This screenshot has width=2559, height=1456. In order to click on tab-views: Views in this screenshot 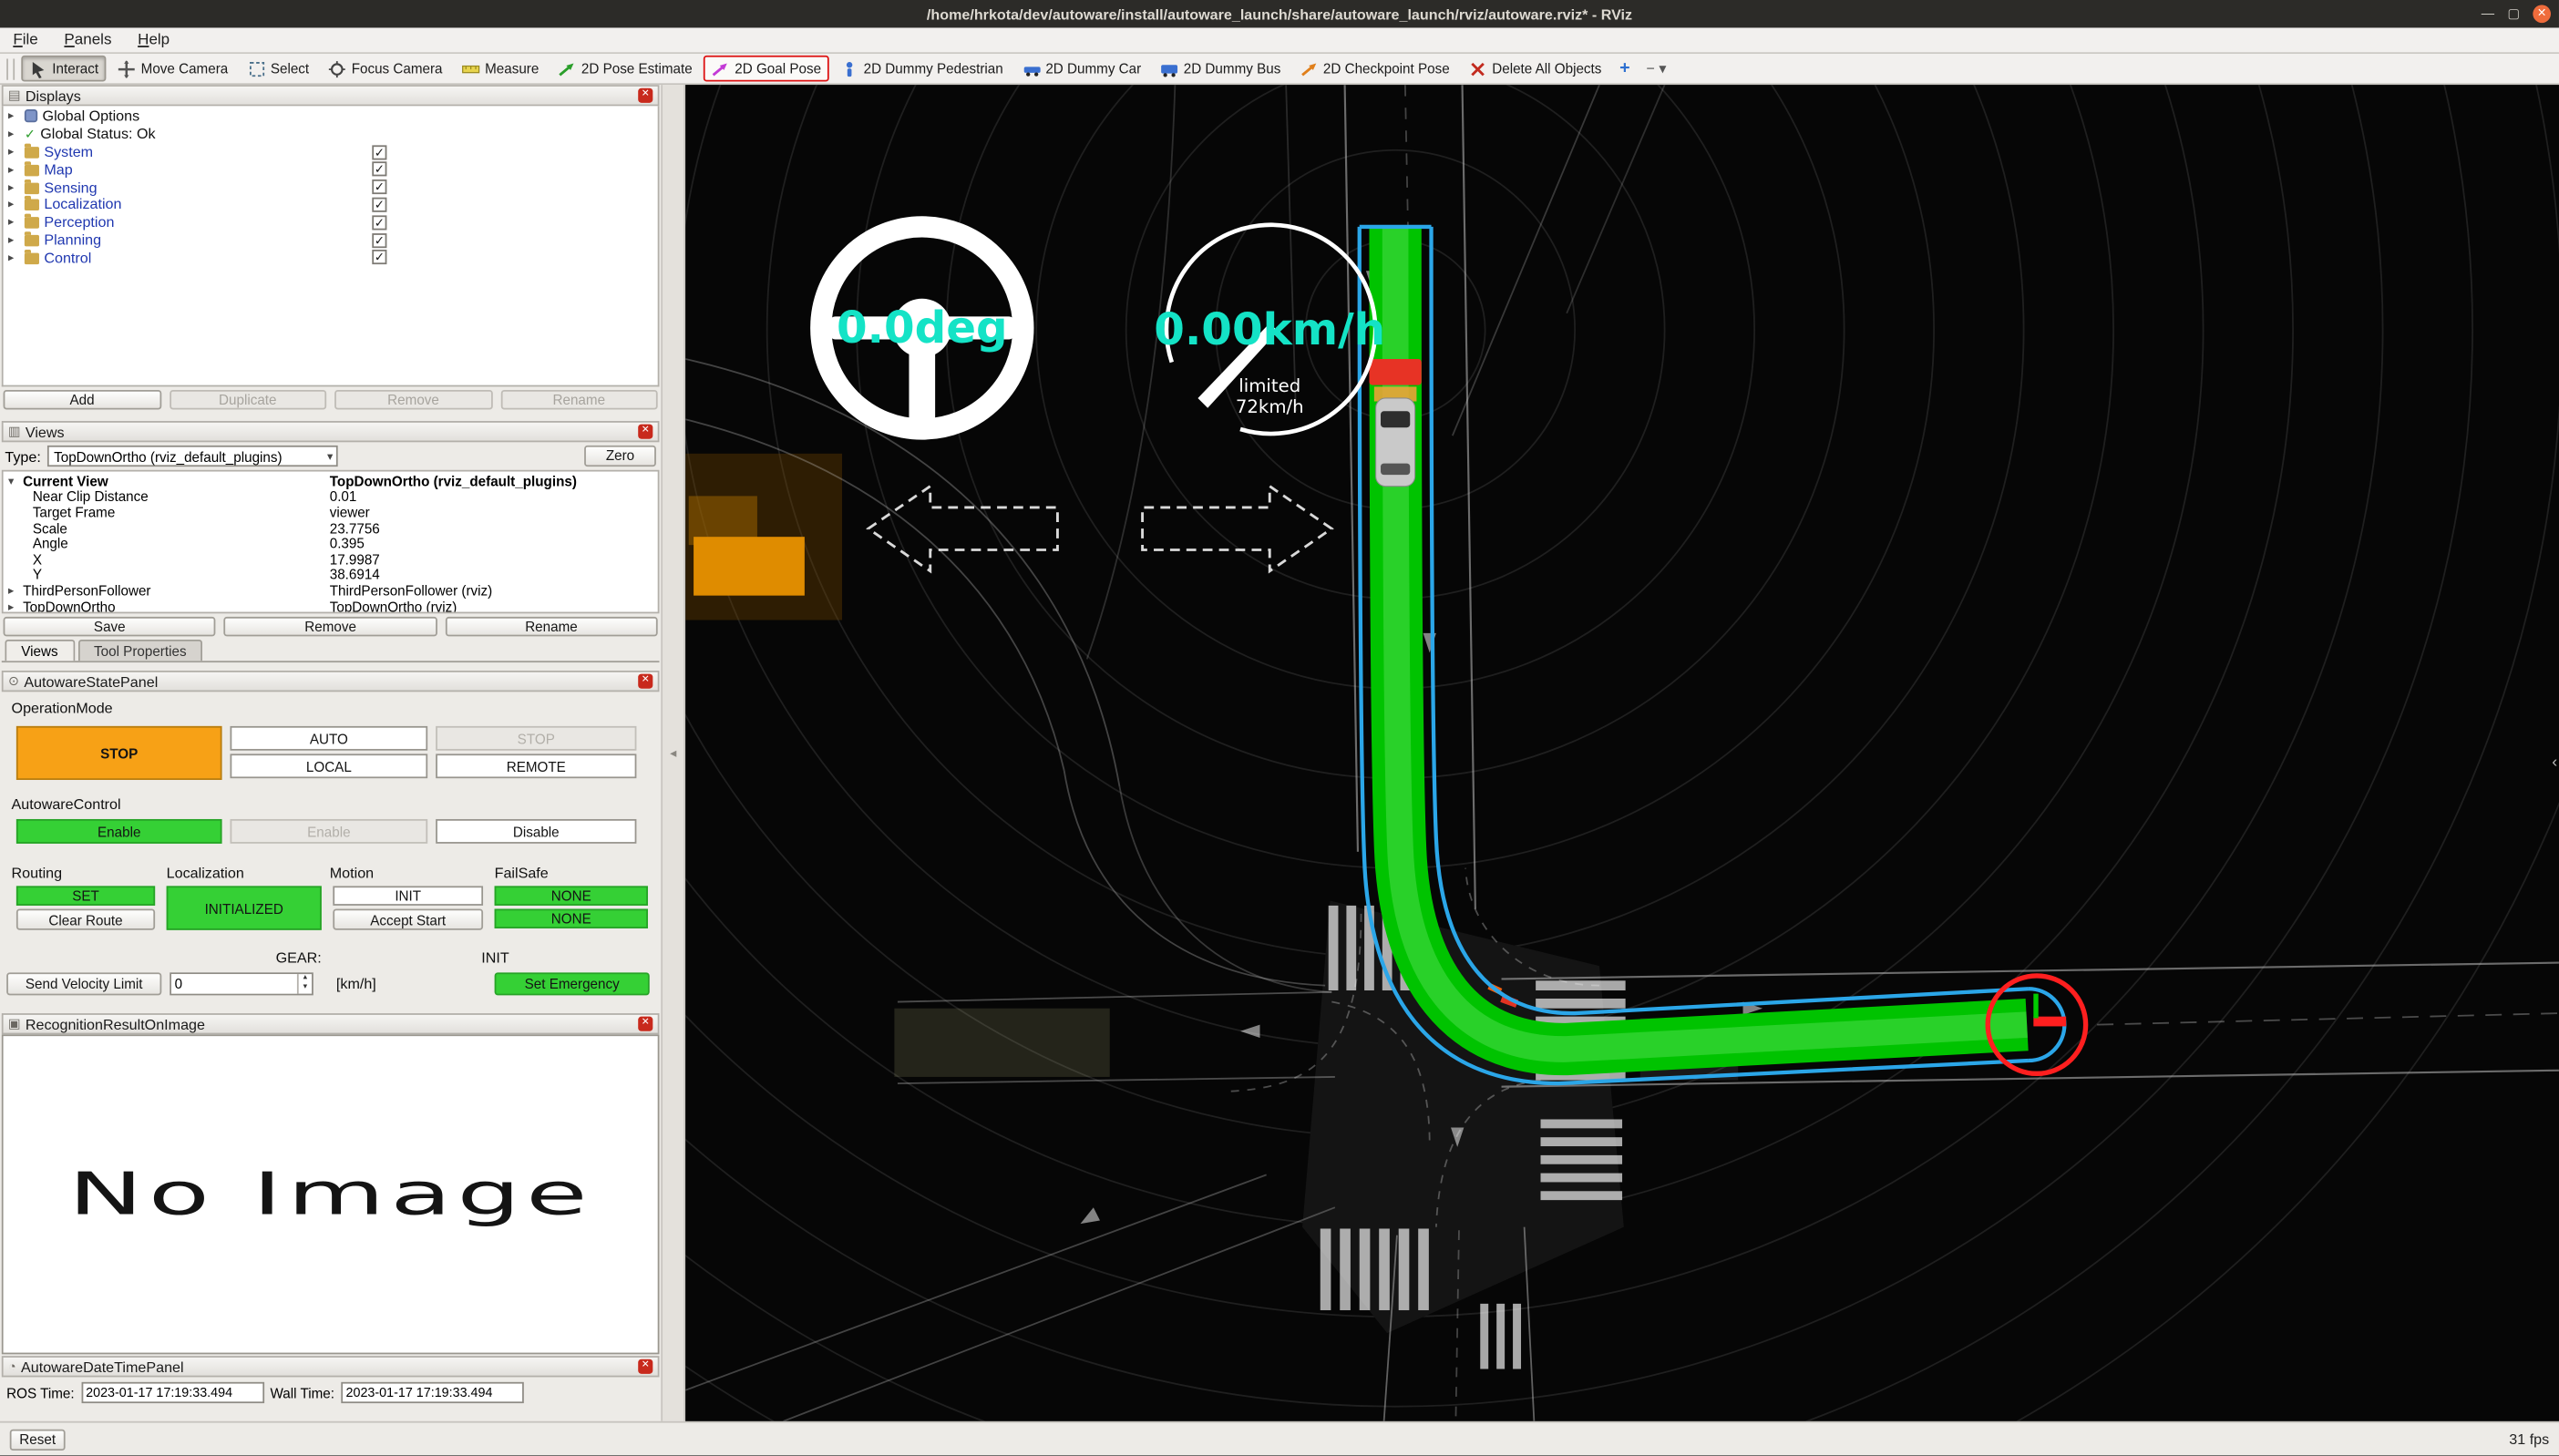, I will do `click(40, 650)`.